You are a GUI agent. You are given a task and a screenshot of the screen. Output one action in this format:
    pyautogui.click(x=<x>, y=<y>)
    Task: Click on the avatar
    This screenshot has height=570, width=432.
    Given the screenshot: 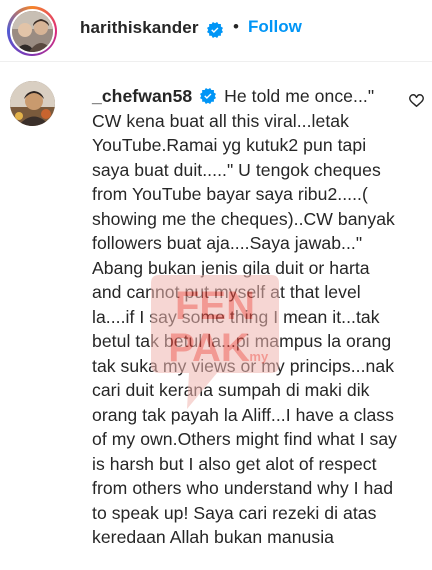 What is the action you would take?
    pyautogui.click(x=32, y=31)
    